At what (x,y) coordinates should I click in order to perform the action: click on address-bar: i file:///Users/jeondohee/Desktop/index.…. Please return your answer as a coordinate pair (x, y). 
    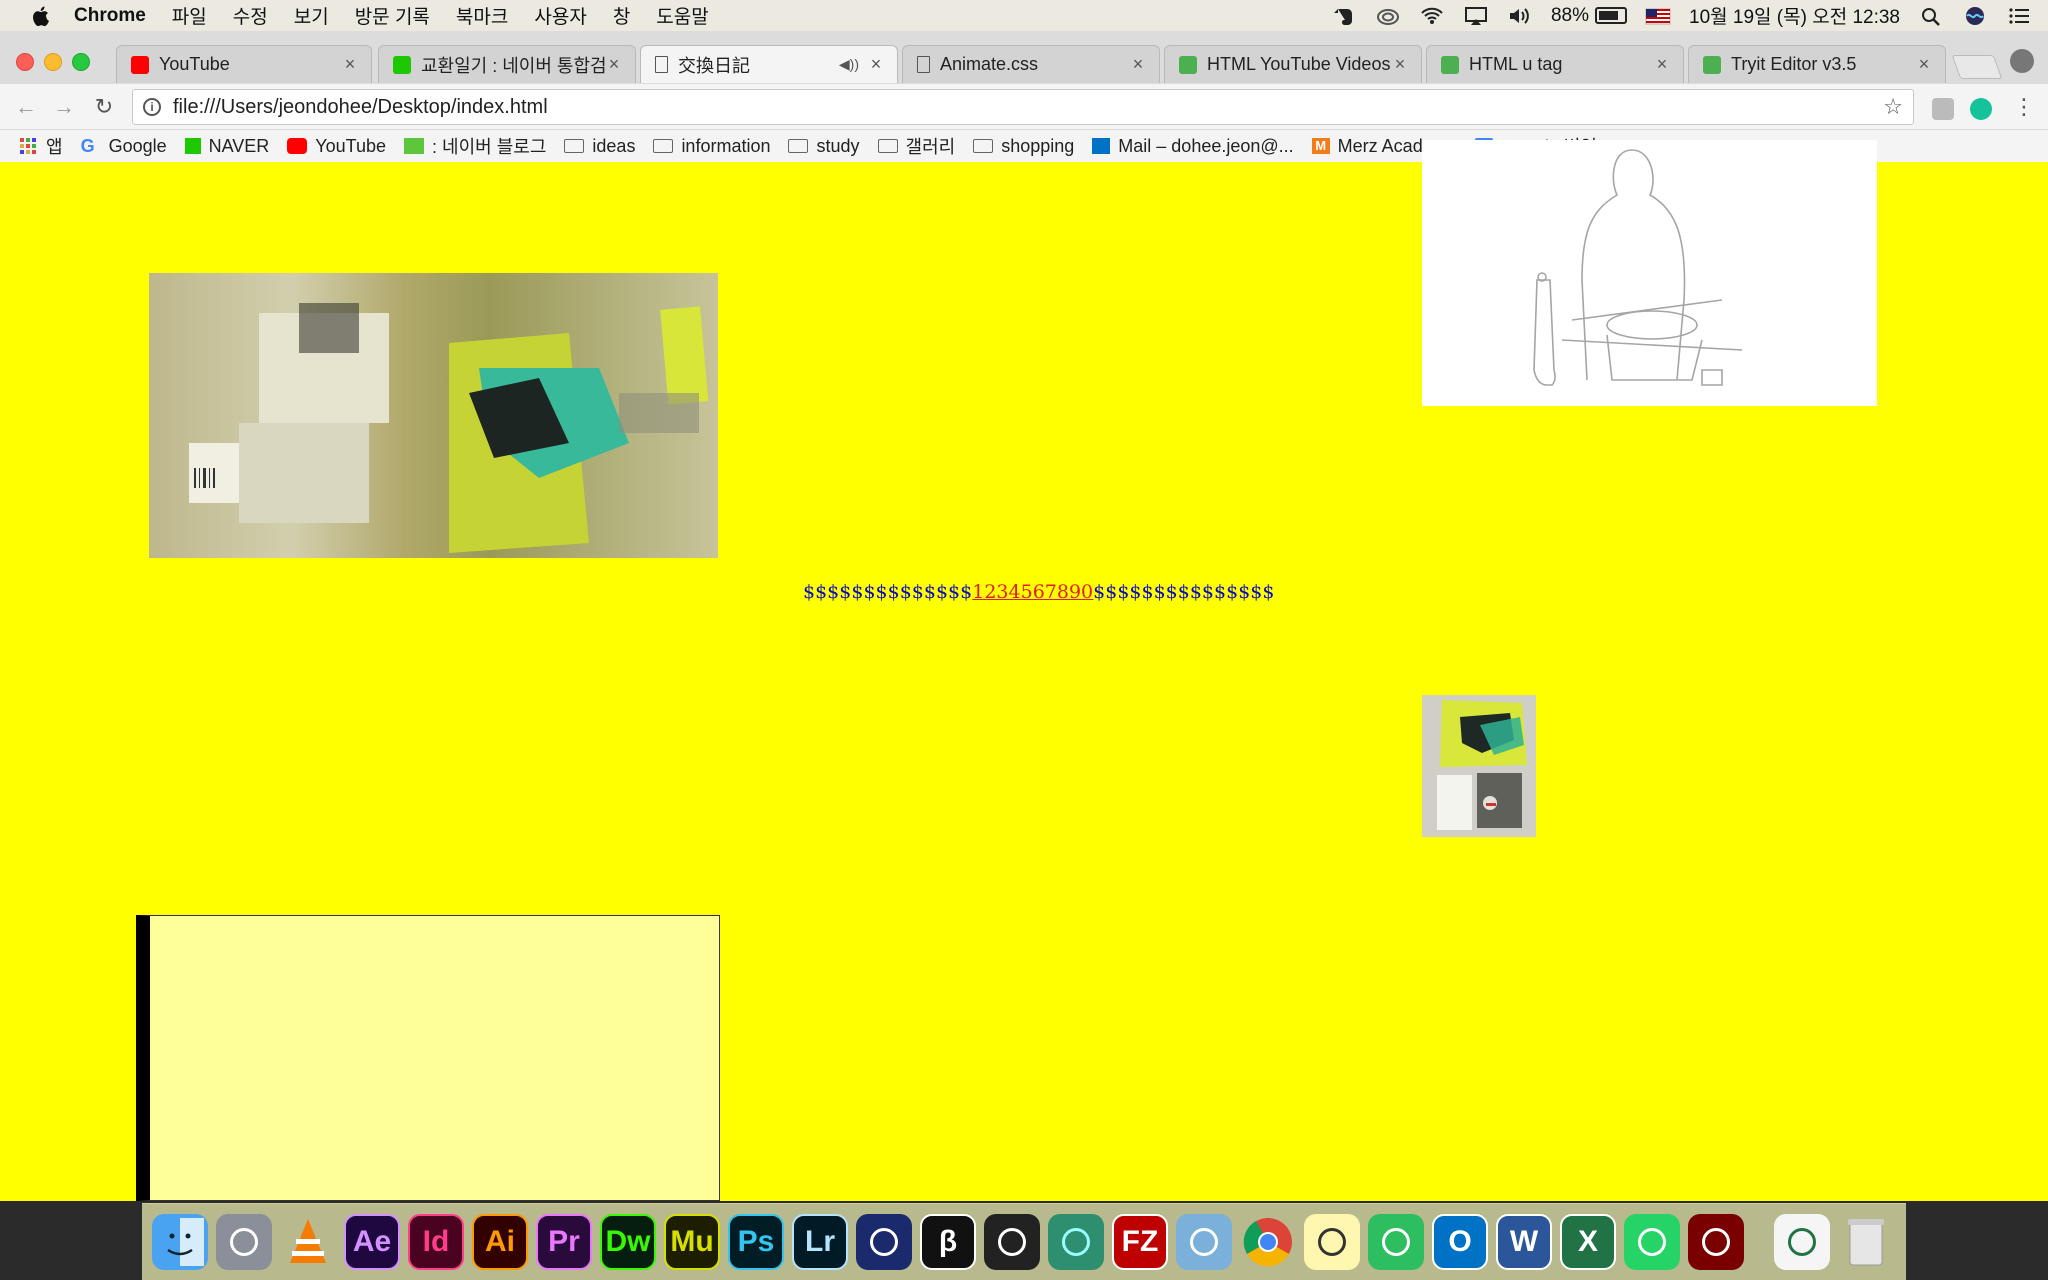
    Looking at the image, I should click on (1023, 107).